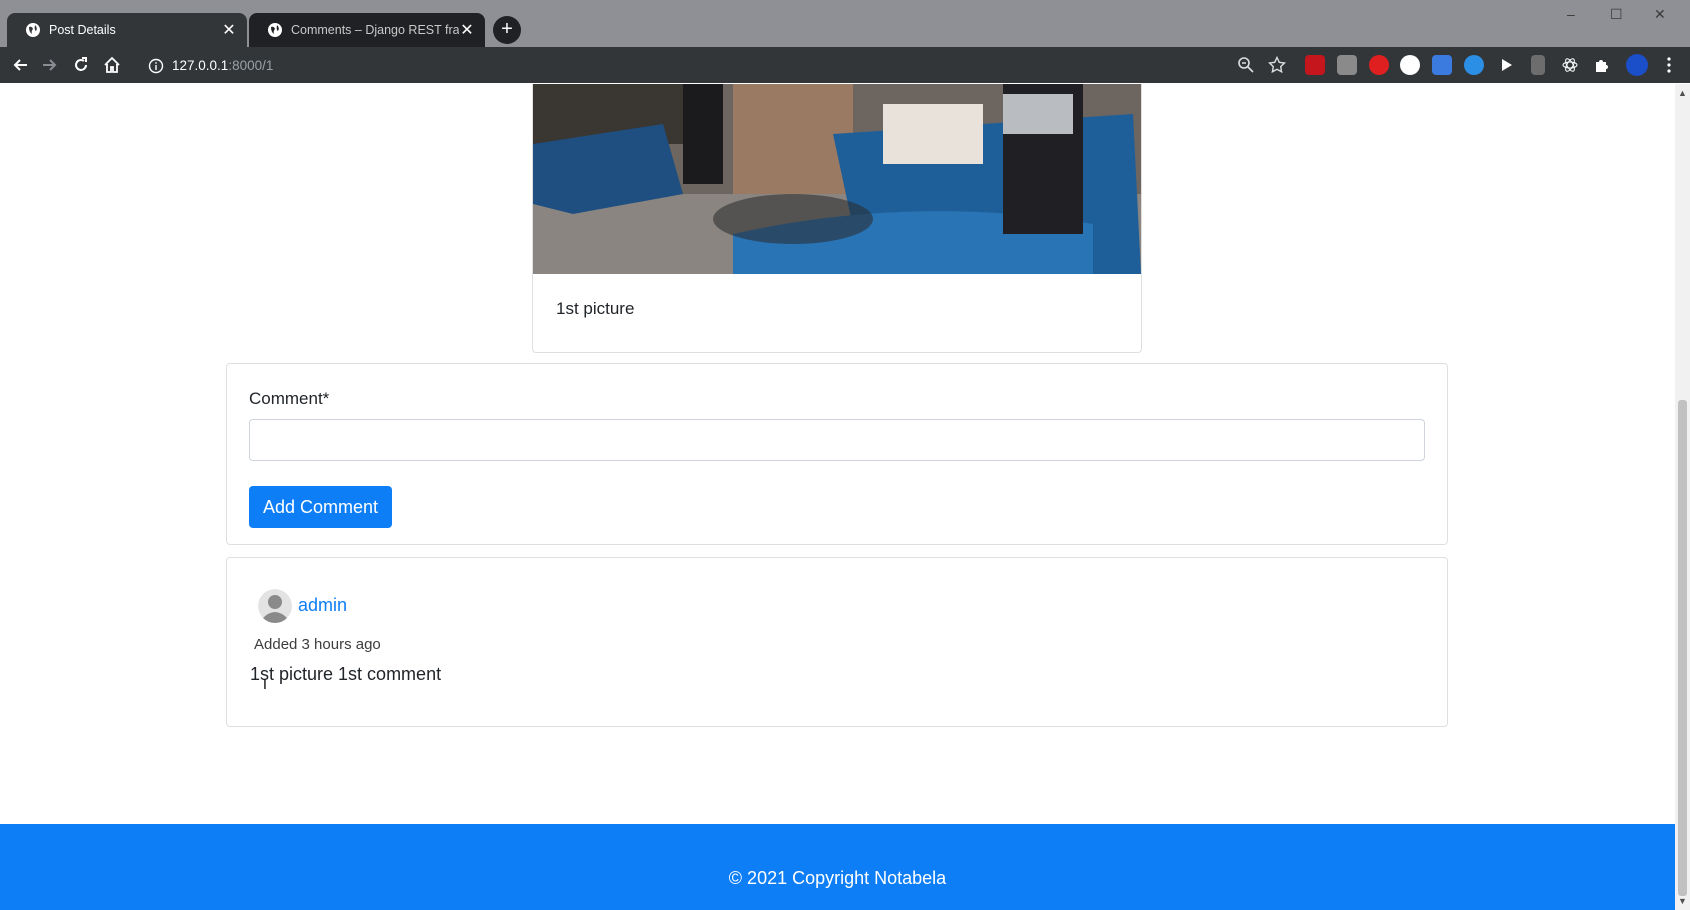 The width and height of the screenshot is (1690, 910). Describe the element at coordinates (275, 606) in the screenshot. I see `avatar` at that location.